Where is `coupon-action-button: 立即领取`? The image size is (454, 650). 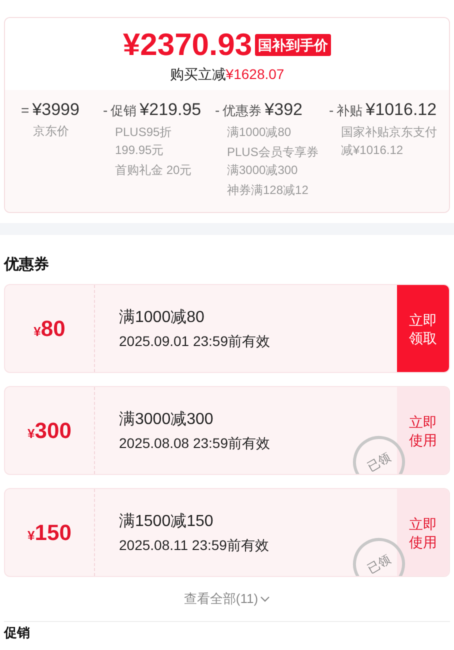 coupon-action-button: 立即领取 is located at coordinates (423, 328).